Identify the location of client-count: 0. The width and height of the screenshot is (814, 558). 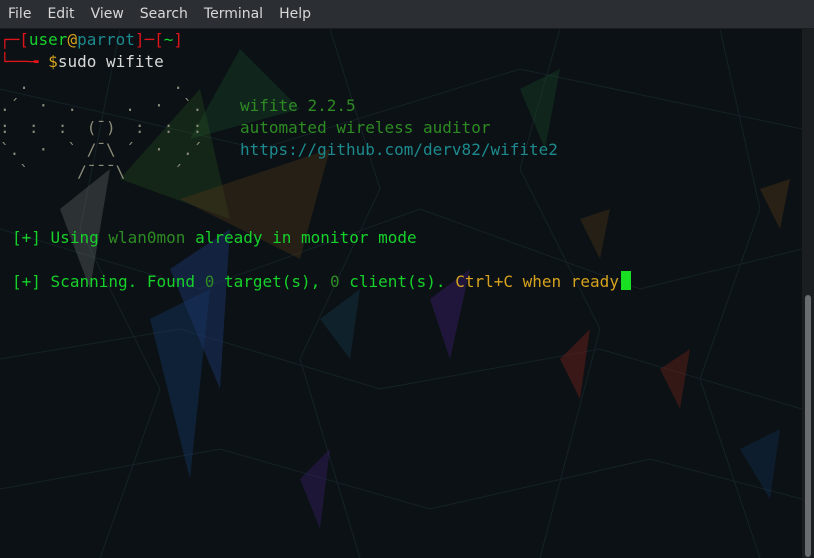
(334, 281).